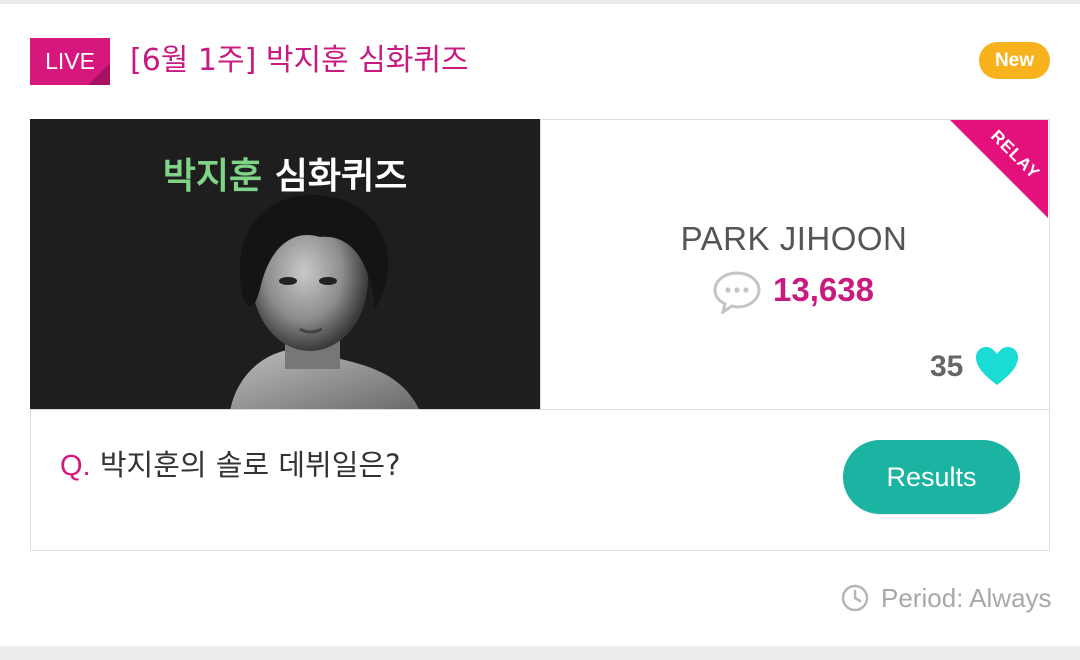 The height and width of the screenshot is (660, 1080). I want to click on card-divider, so click(539, 409).